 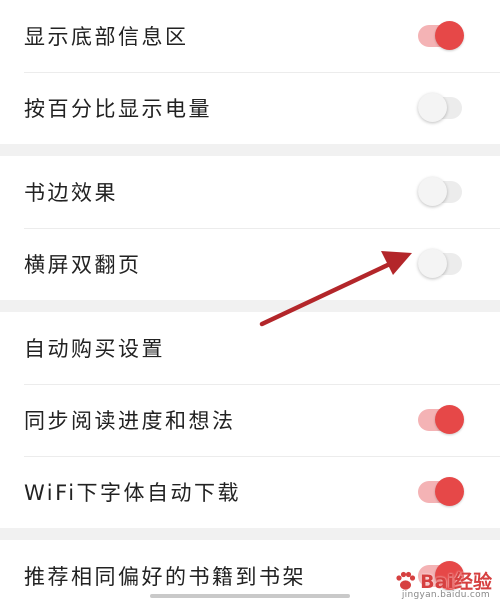 I want to click on setting-label: 按百分比显示电量, so click(x=118, y=109).